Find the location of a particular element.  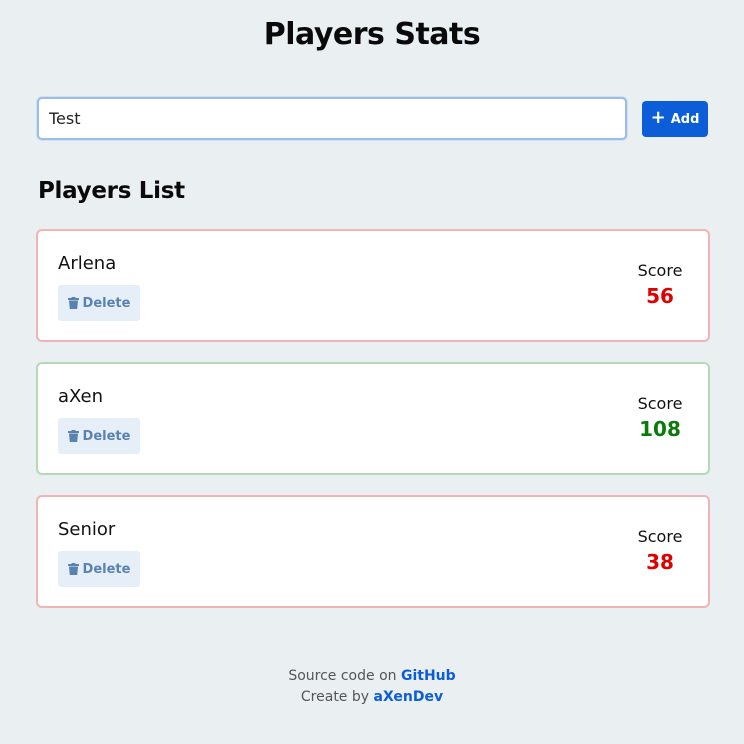

player-name: Senior is located at coordinates (87, 529).